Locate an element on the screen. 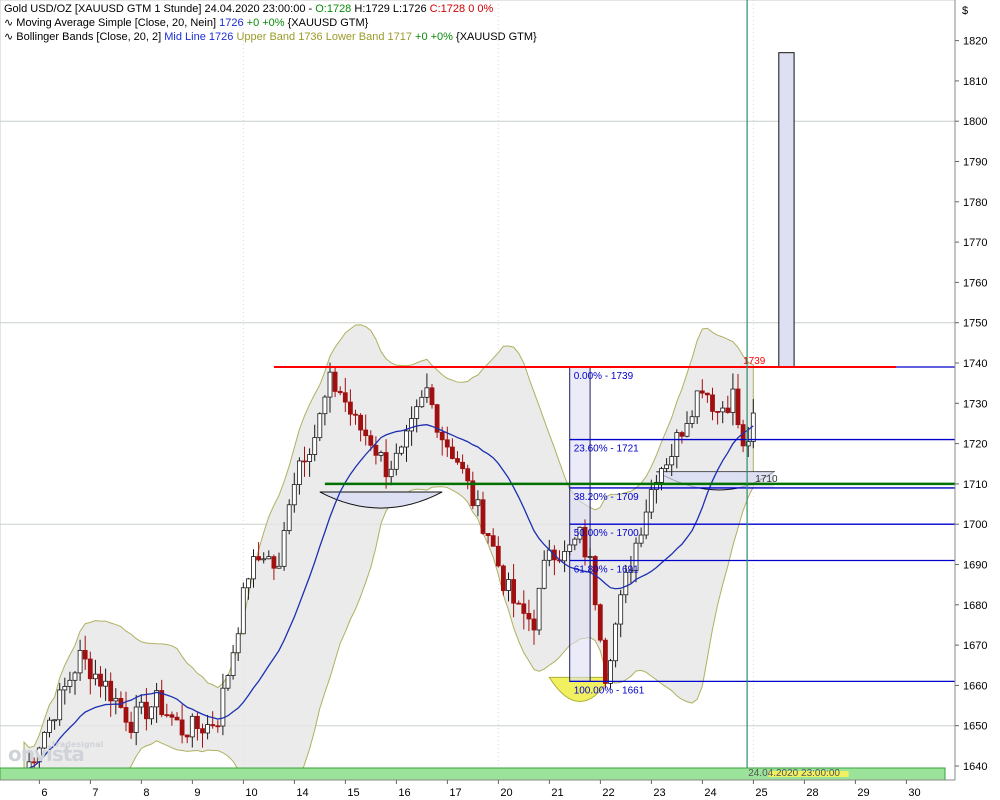 Image resolution: width=1000 pixels, height=800 pixels. x-tick-label: 10 is located at coordinates (251, 793).